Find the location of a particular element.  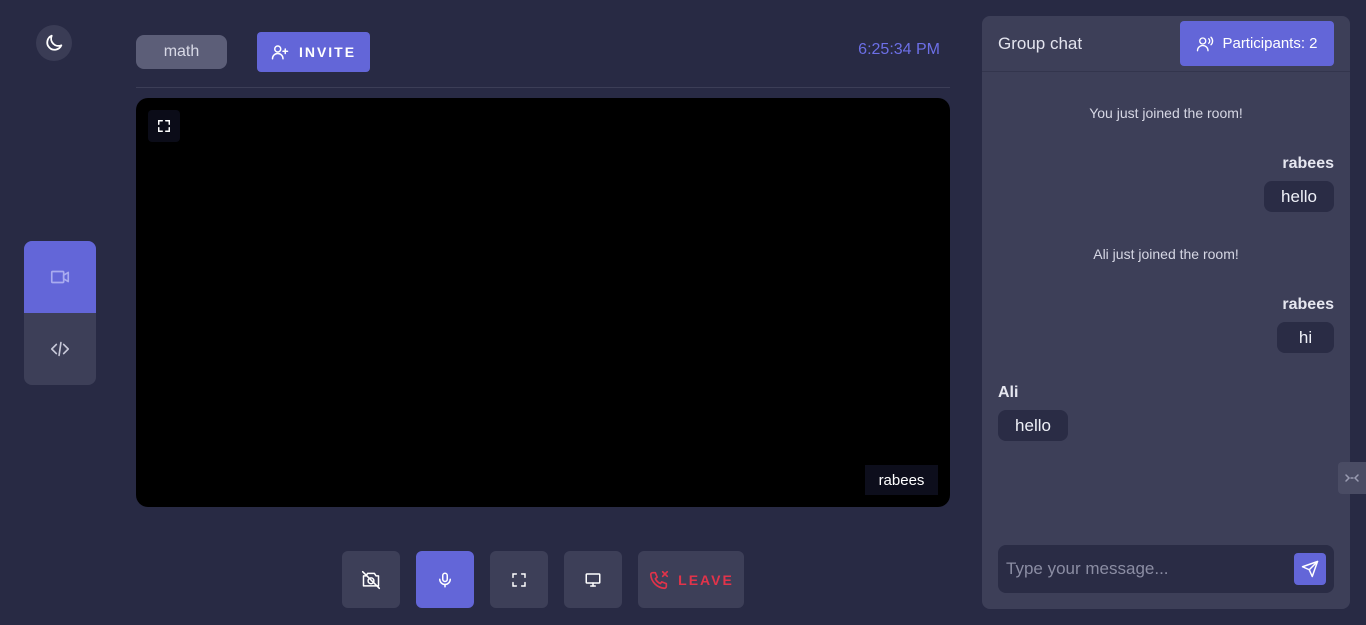

participants-button: Participants: 2 is located at coordinates (1257, 43).